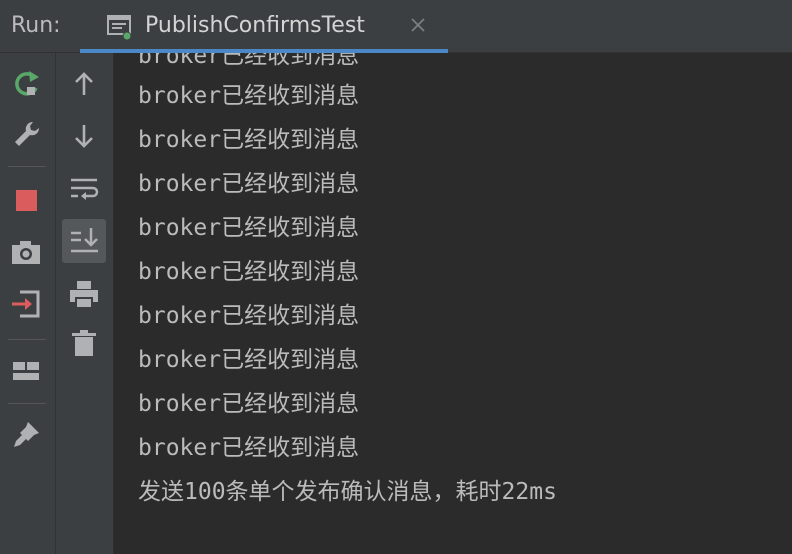 The width and height of the screenshot is (792, 554). What do you see at coordinates (84, 136) in the screenshot?
I see `arrow-down-icon` at bounding box center [84, 136].